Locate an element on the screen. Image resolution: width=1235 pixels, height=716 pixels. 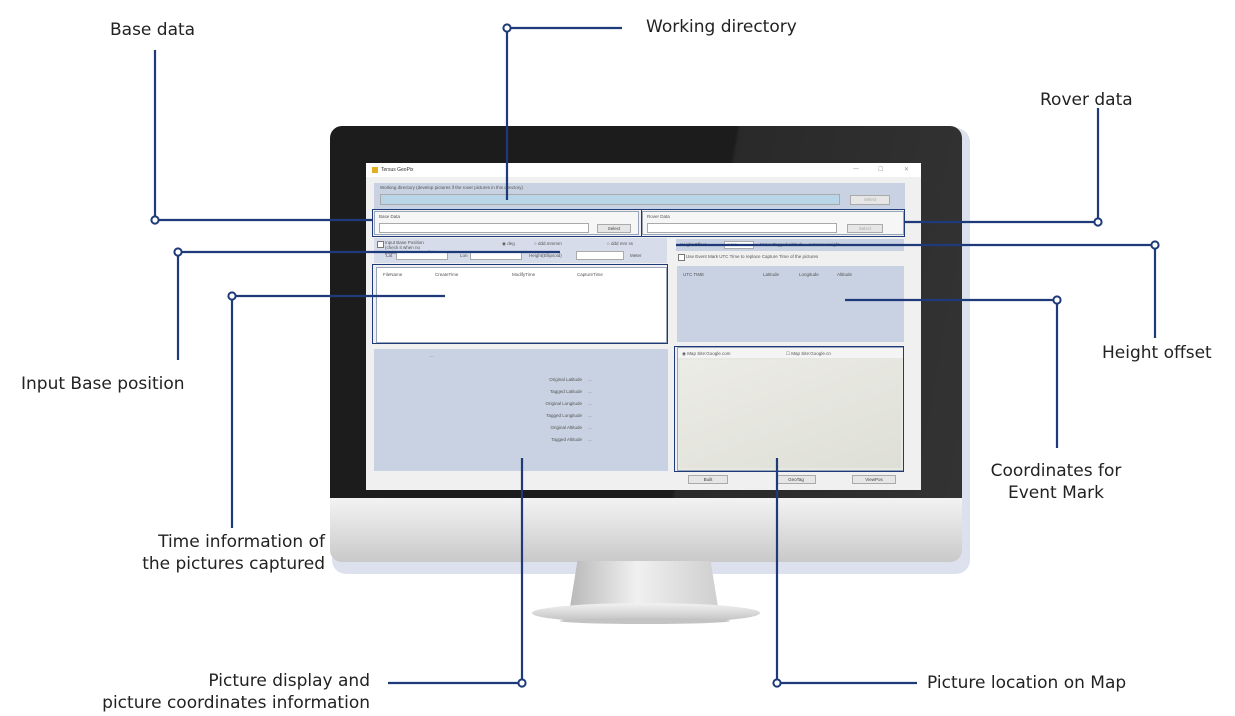
line-working-directory is located at coordinates (563, 113).